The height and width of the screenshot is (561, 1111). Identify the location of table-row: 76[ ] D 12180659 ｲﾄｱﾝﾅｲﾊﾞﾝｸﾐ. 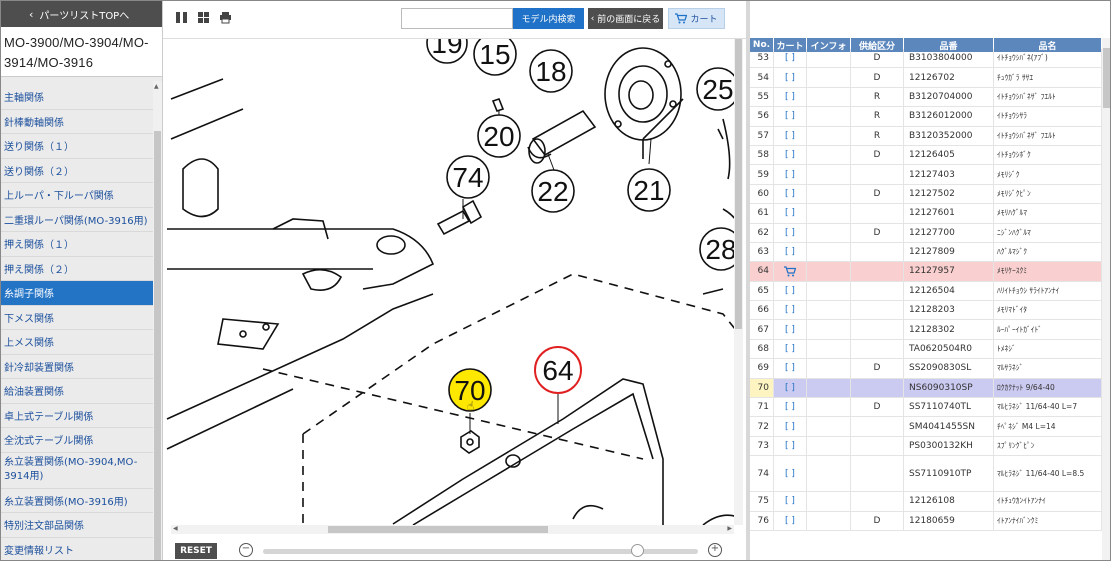
(926, 521).